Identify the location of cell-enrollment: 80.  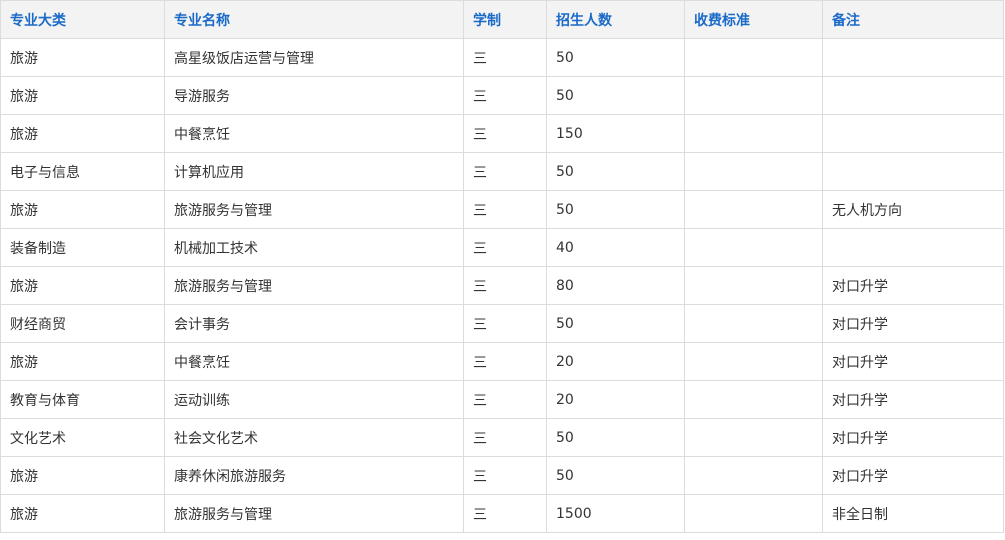
(615, 285).